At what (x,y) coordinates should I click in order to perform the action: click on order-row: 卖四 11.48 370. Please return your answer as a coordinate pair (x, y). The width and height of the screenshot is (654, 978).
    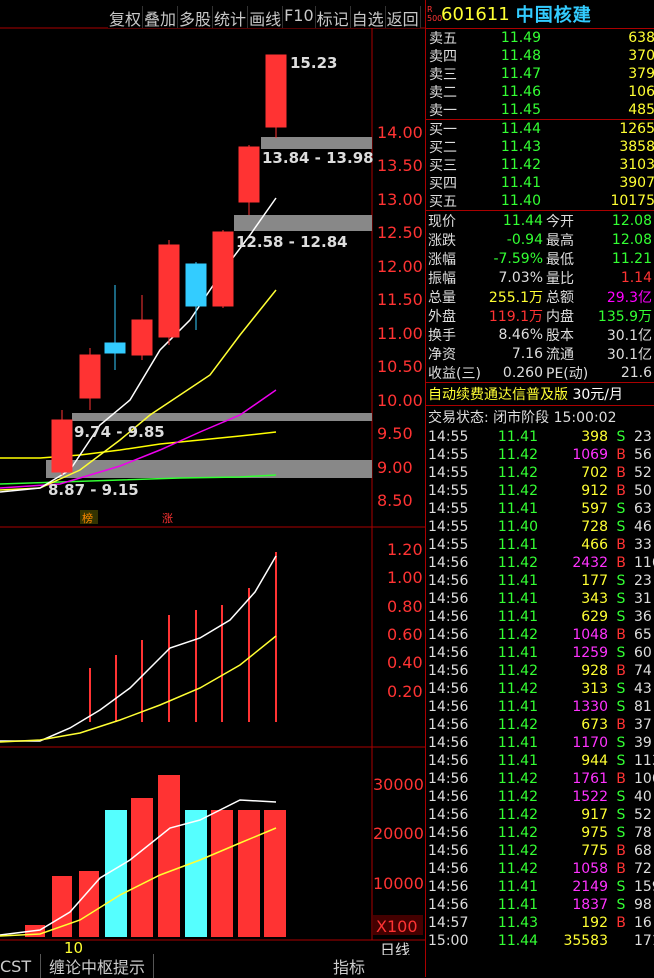
    Looking at the image, I should click on (540, 56).